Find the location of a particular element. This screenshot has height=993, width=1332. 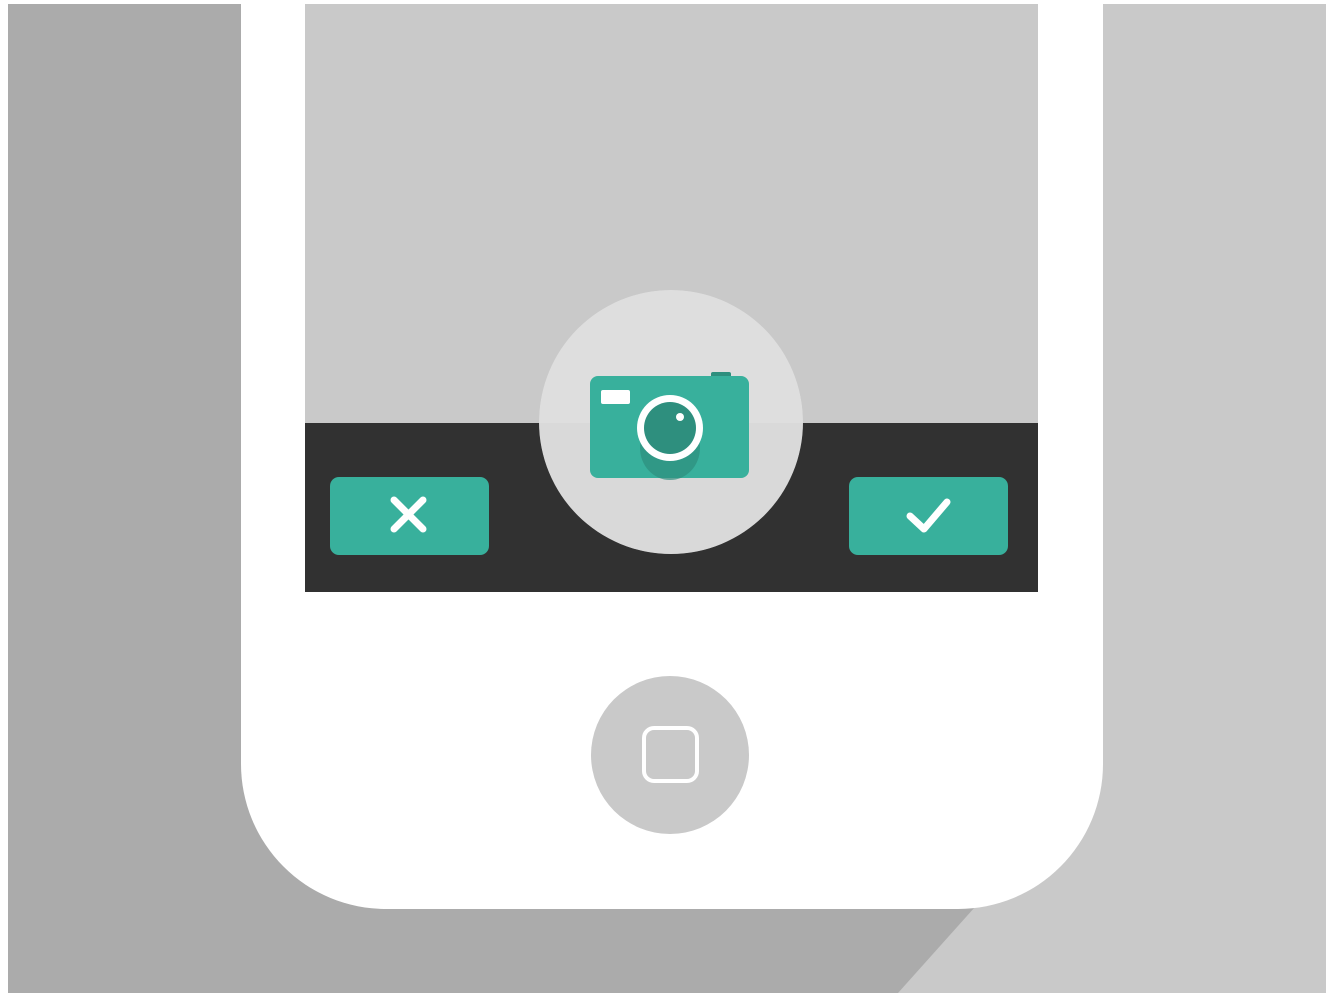

confirm-button is located at coordinates (928, 516).